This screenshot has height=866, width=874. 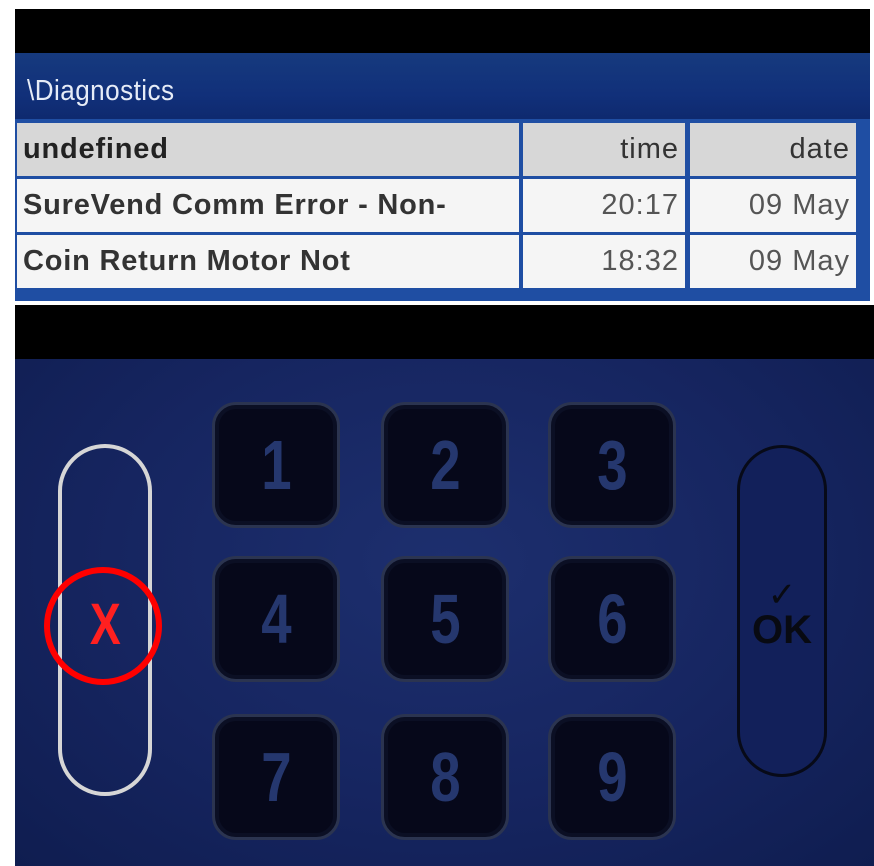 What do you see at coordinates (604, 261) in the screenshot?
I see `table-row-time: 18:32` at bounding box center [604, 261].